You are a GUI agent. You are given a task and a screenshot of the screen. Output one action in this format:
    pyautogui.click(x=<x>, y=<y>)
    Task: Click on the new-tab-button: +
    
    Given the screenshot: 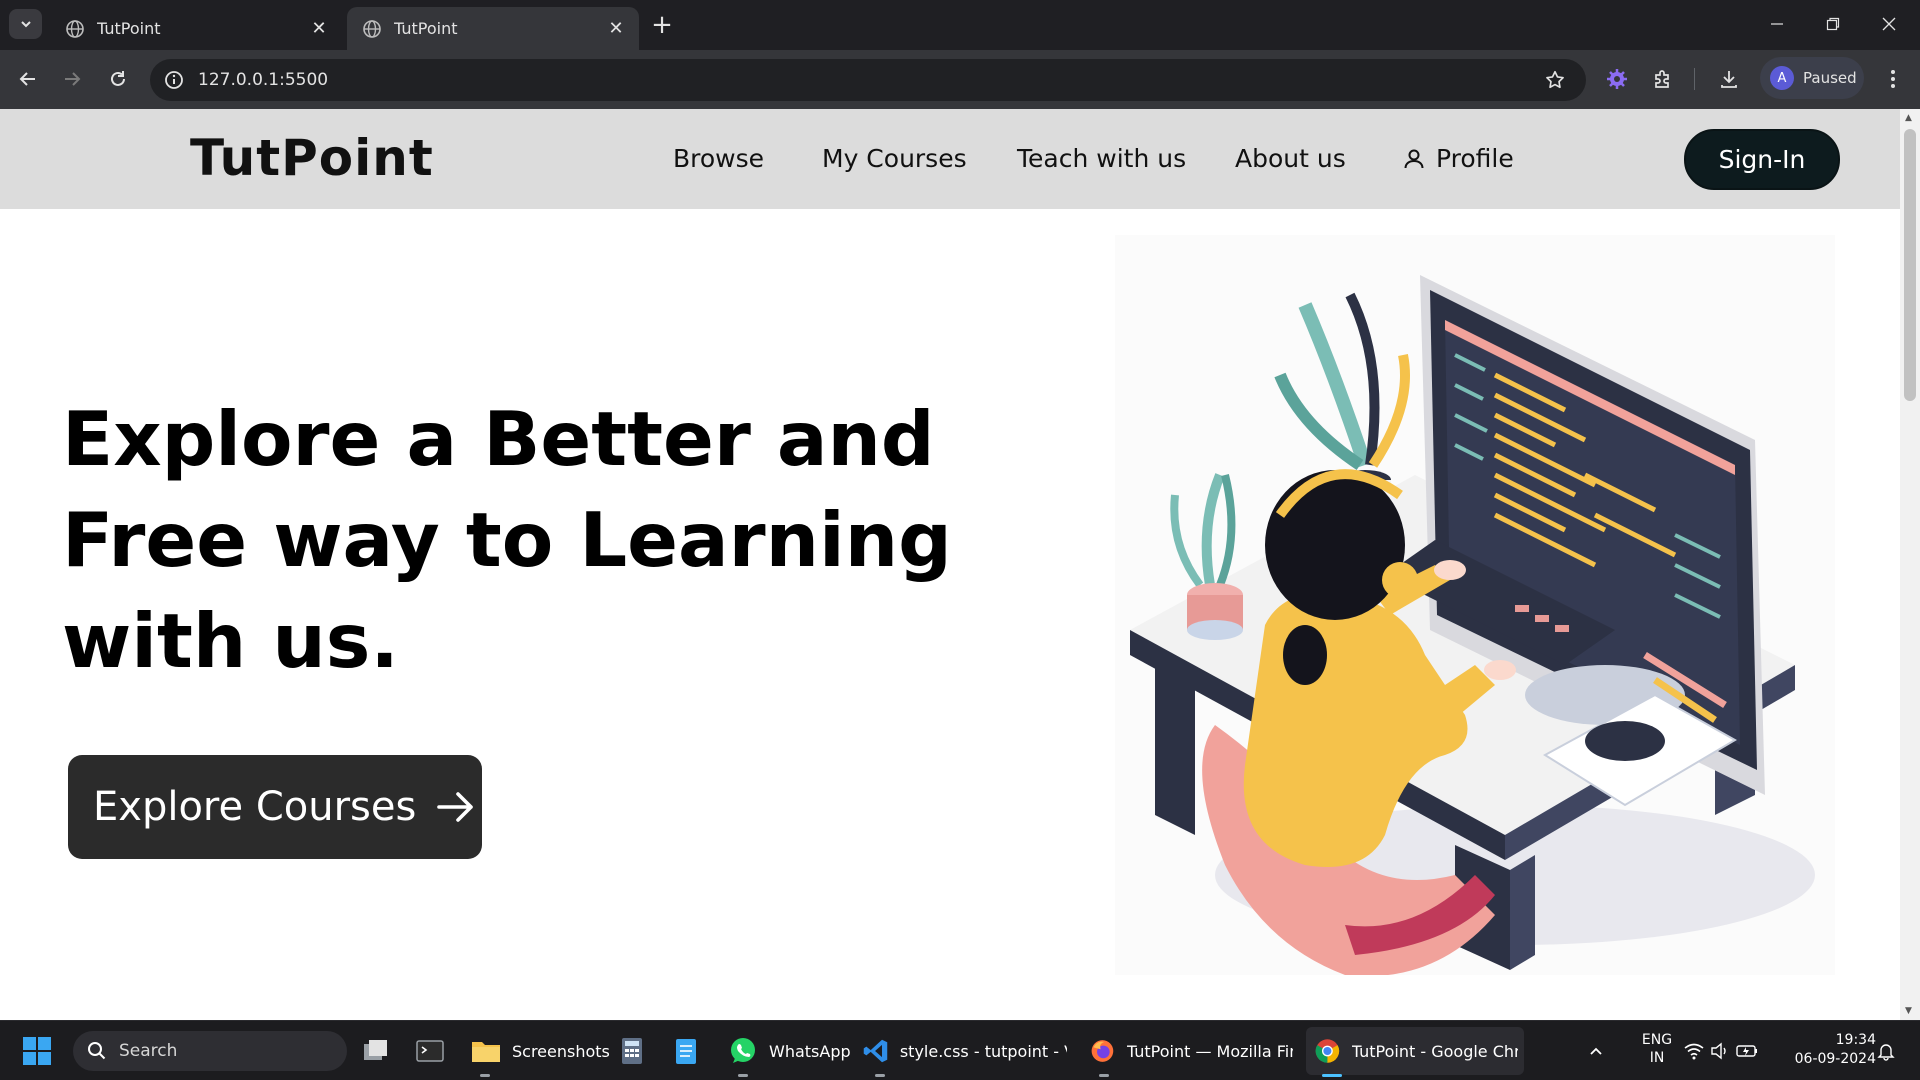 What is the action you would take?
    pyautogui.click(x=662, y=25)
    